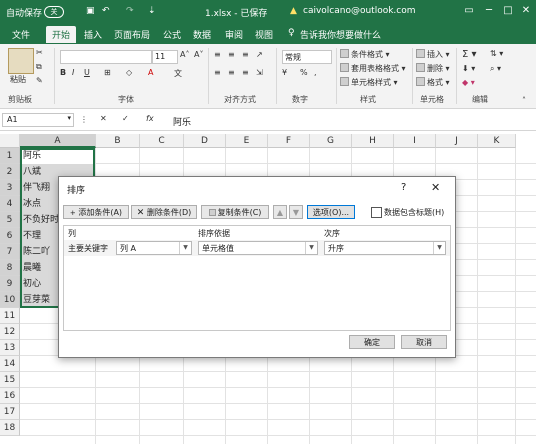  What do you see at coordinates (106, 57) in the screenshot?
I see `font-name-box` at bounding box center [106, 57].